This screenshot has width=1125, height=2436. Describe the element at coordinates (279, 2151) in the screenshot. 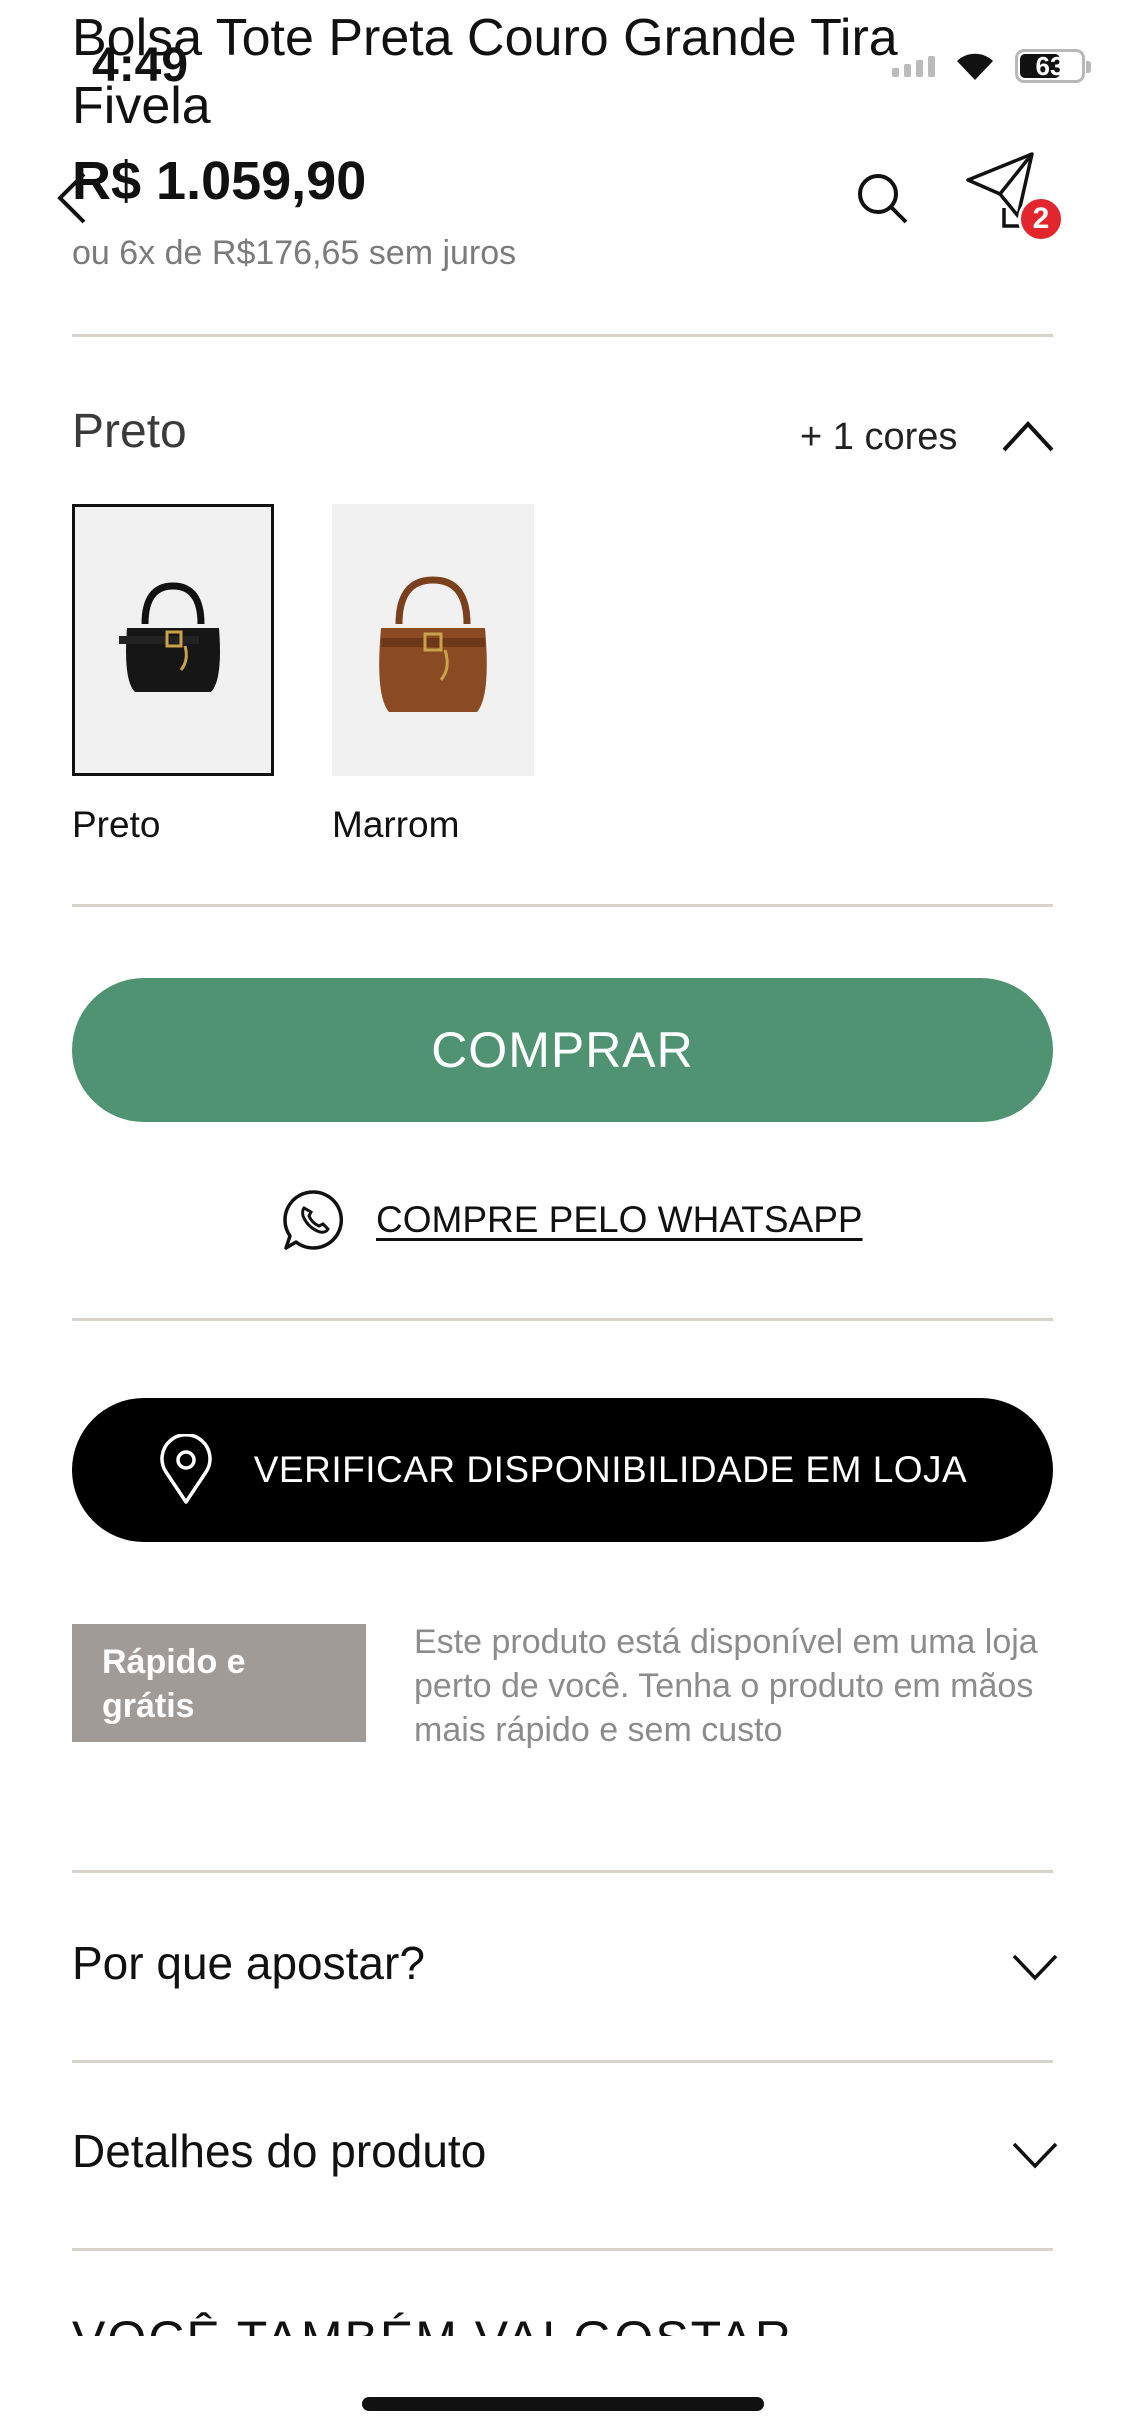

I see `accordion-product-details: Detalhes do produto` at that location.